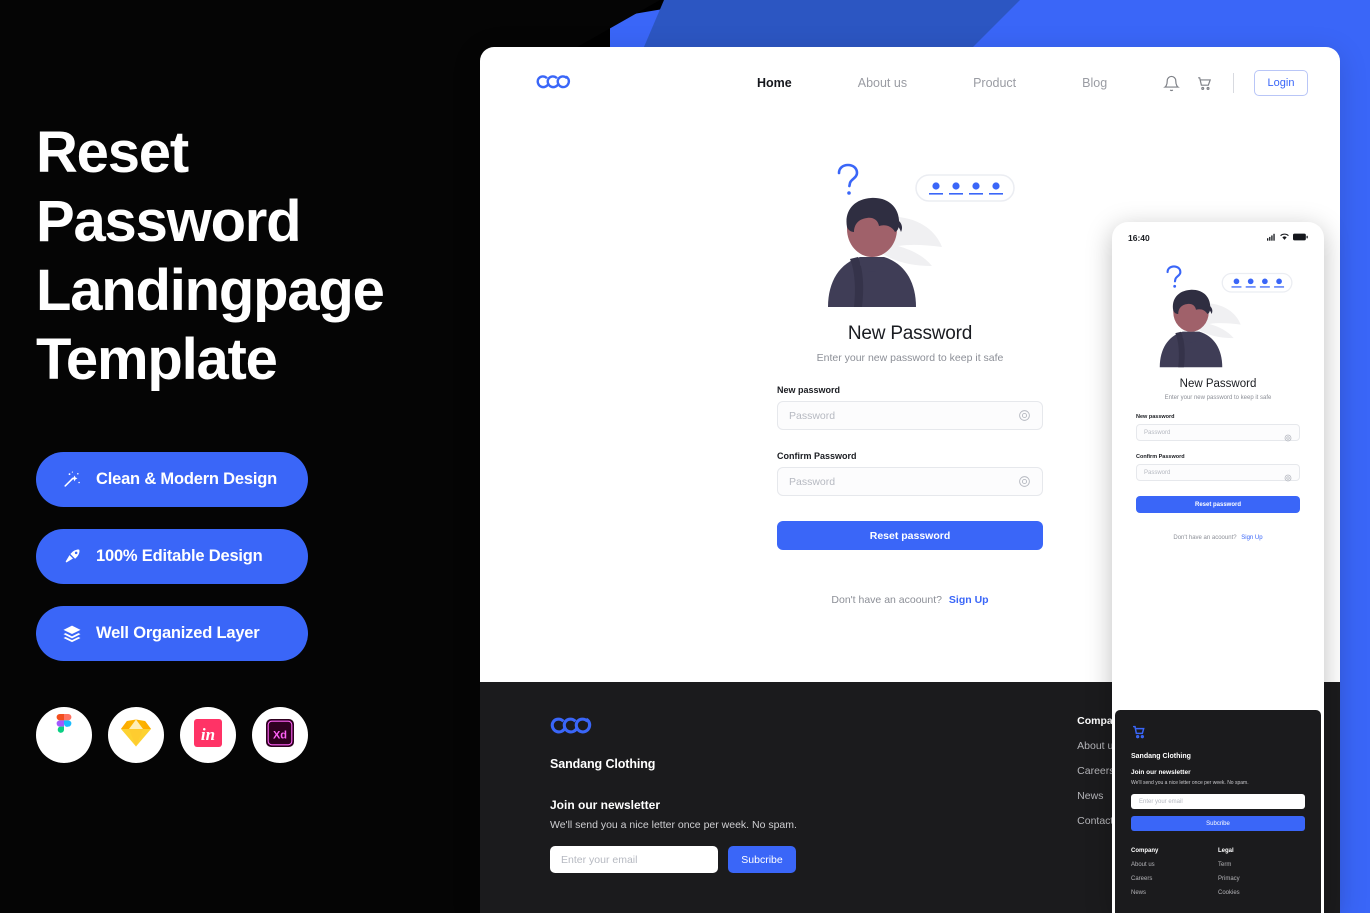 This screenshot has height=913, width=1370. What do you see at coordinates (1261, 893) in the screenshot?
I see `mobile-footer-link-cookies: Cookies` at bounding box center [1261, 893].